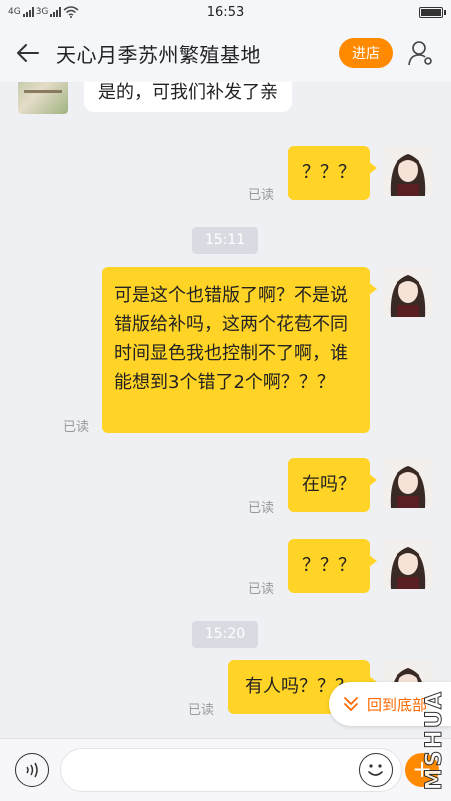 This screenshot has width=451, height=801. What do you see at coordinates (366, 53) in the screenshot?
I see `enter-shop-button: 进店` at bounding box center [366, 53].